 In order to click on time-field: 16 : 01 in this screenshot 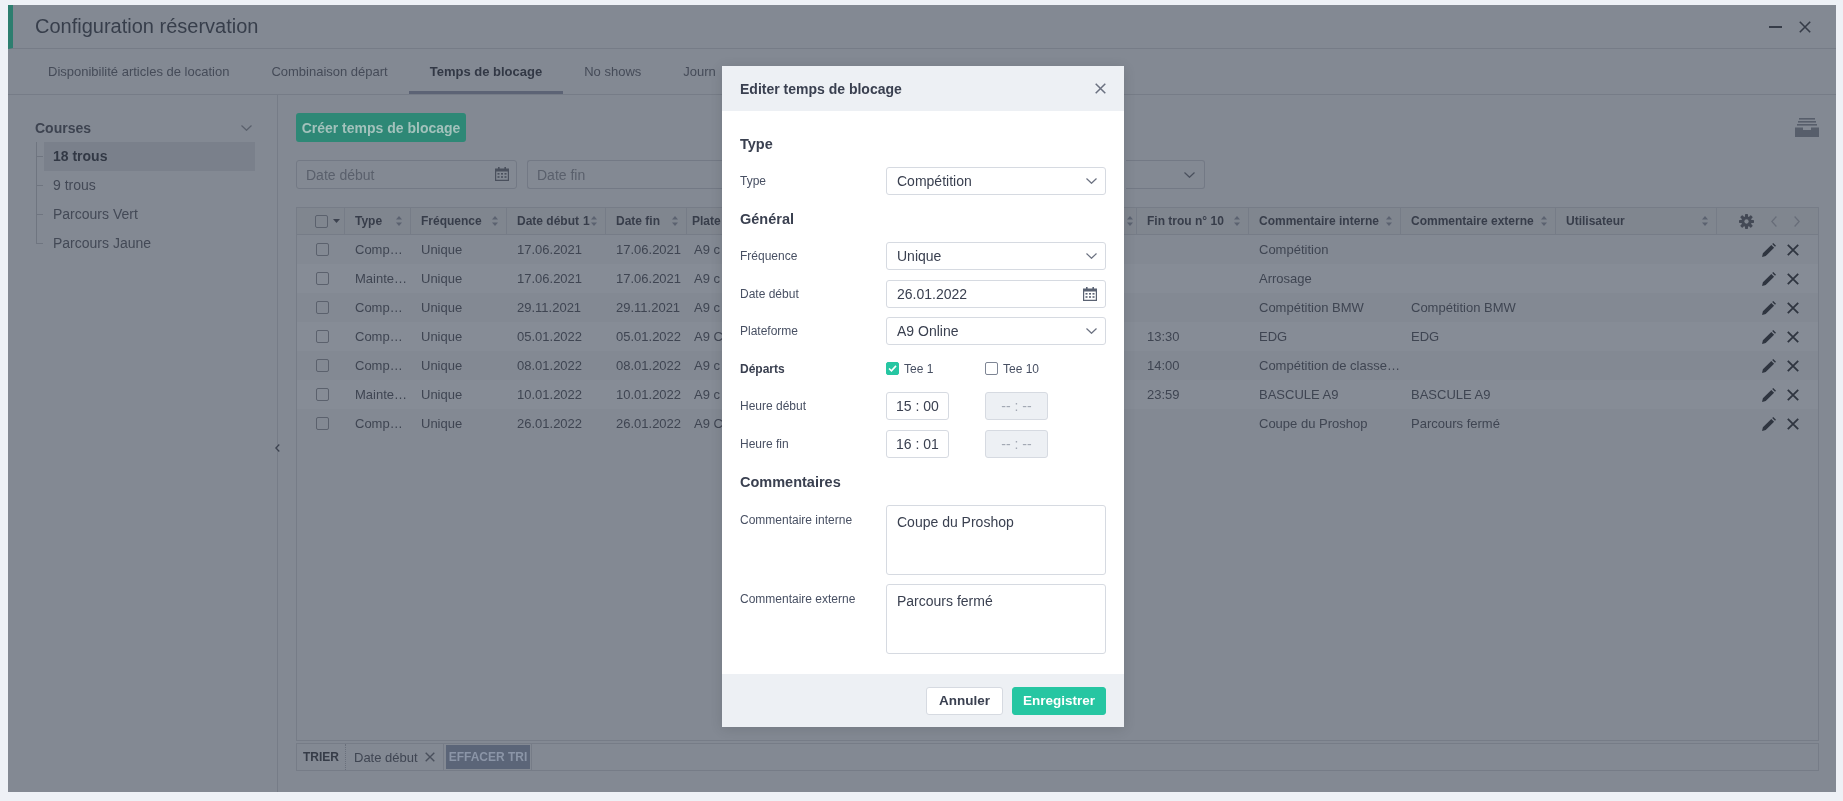, I will do `click(917, 443)`.